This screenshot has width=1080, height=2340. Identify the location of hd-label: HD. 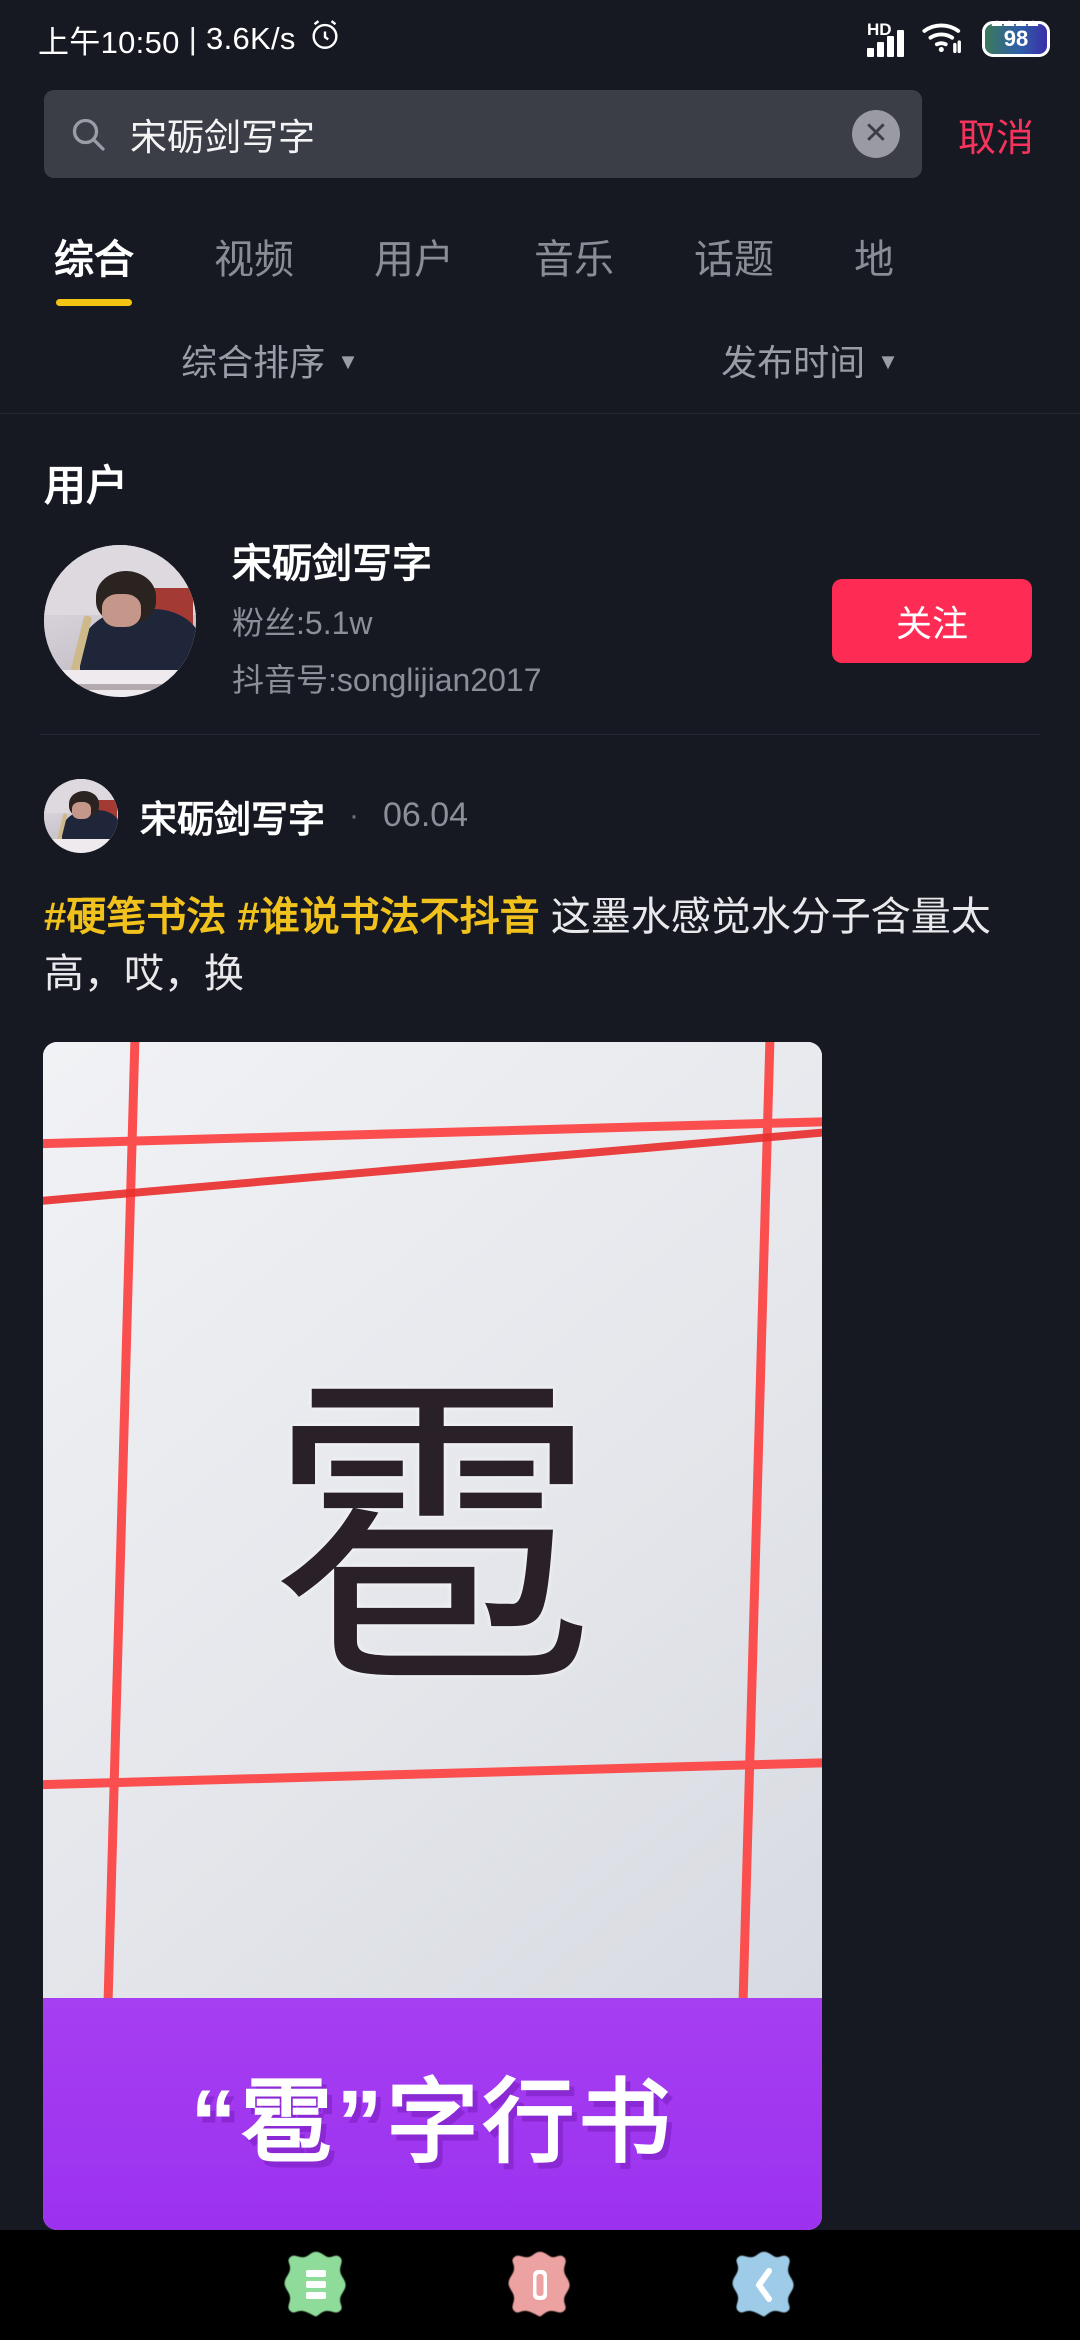
(879, 29).